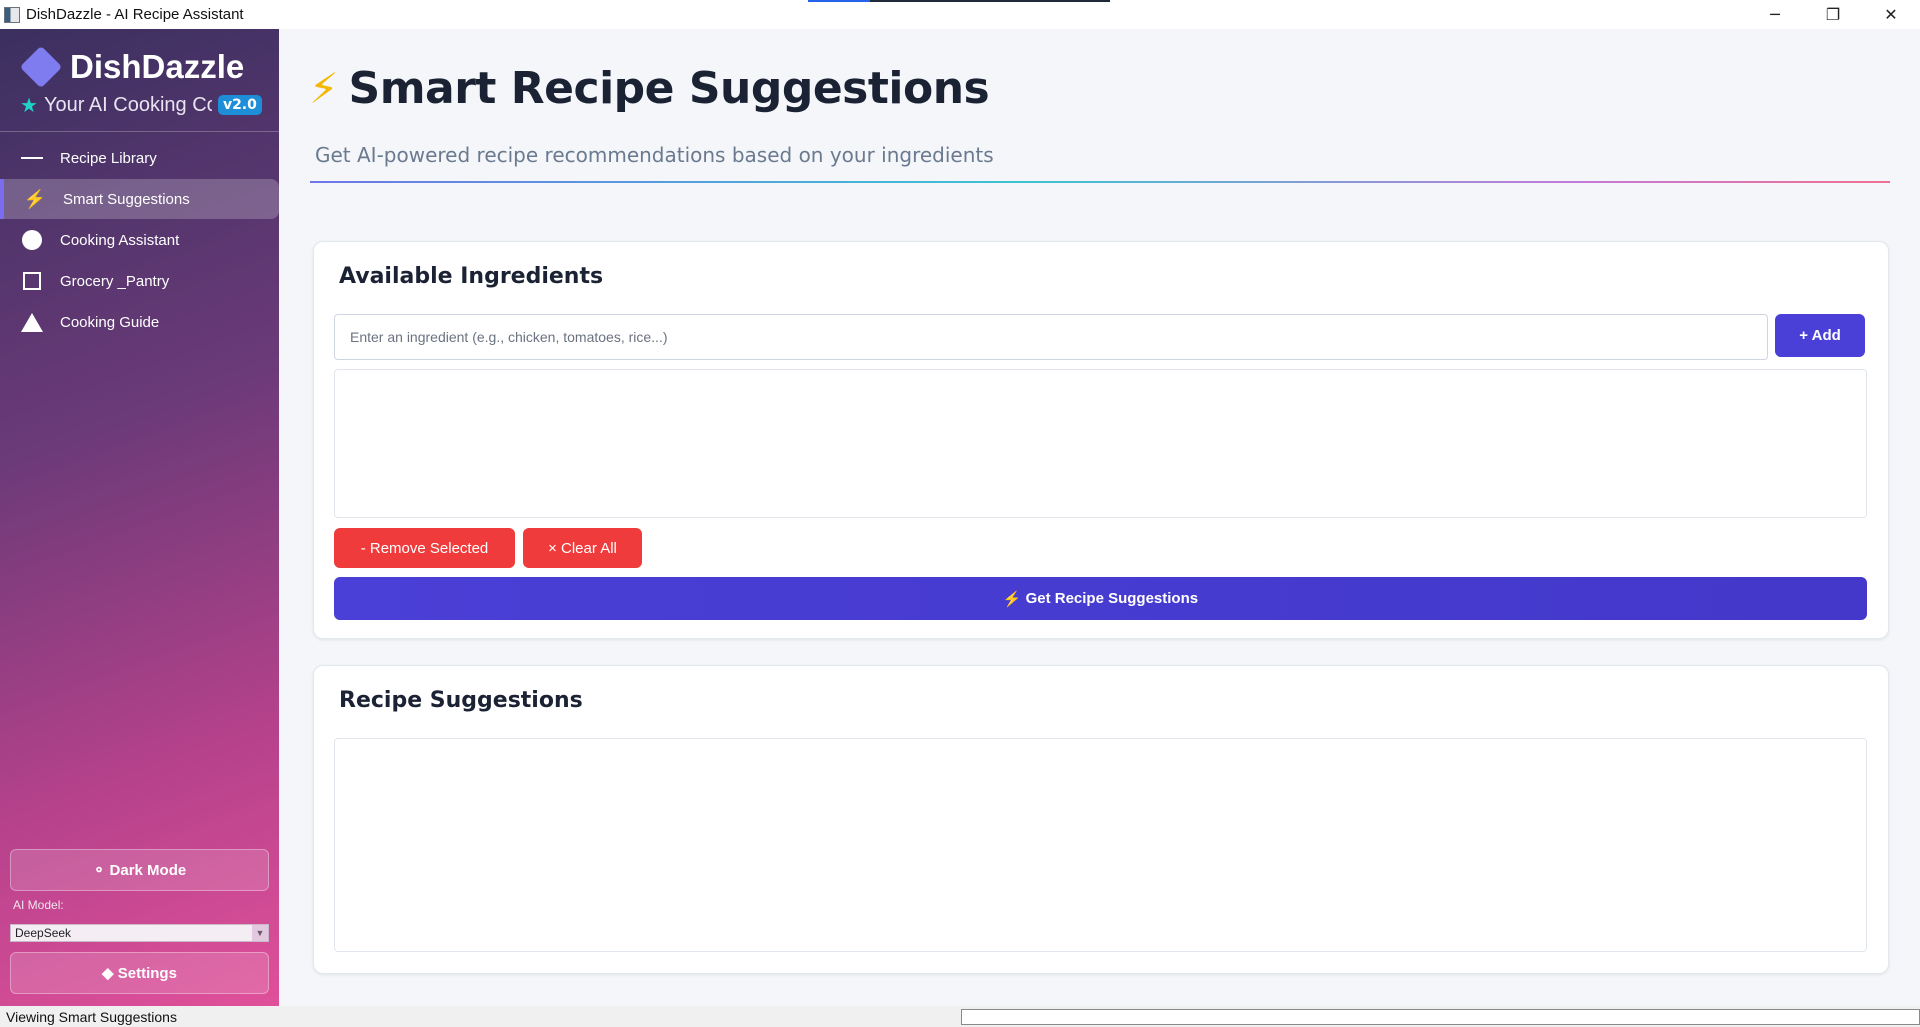  Describe the element at coordinates (461, 700) in the screenshot. I see `recipe-suggestions-heading: Recipe Suggestions` at that location.